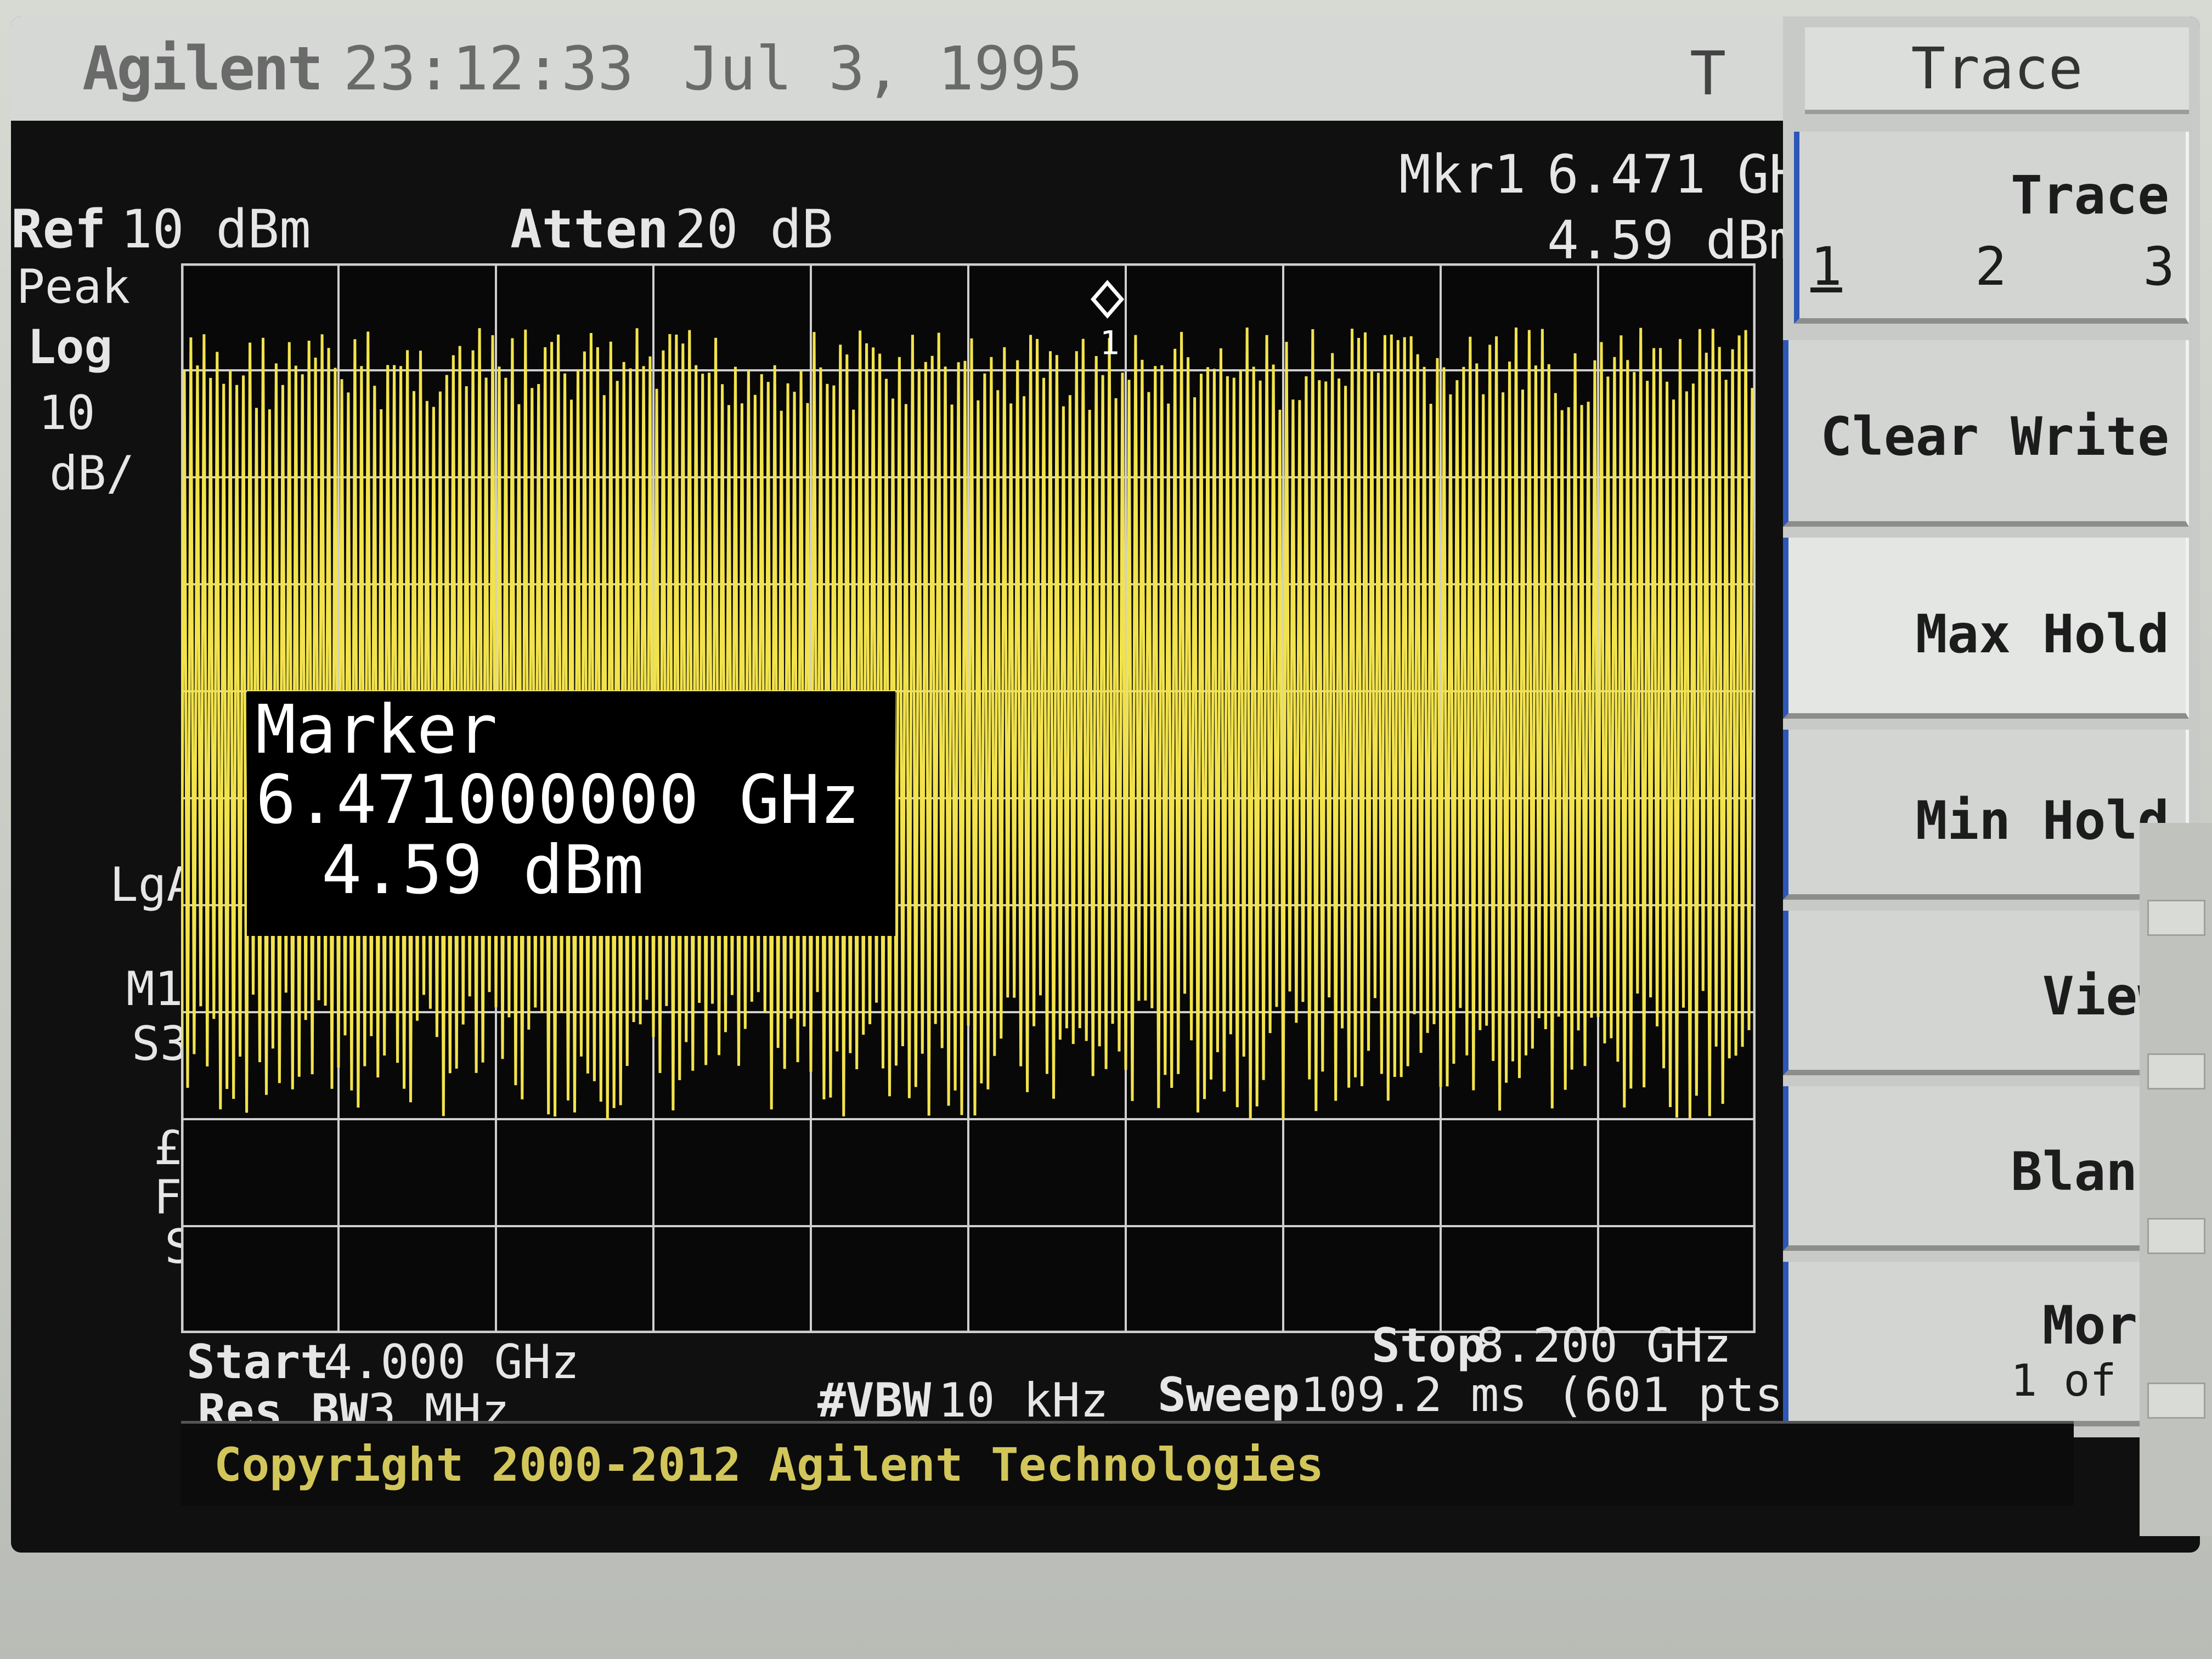 The height and width of the screenshot is (1659, 2212). I want to click on vbw-value: 10 kHz, so click(1024, 1400).